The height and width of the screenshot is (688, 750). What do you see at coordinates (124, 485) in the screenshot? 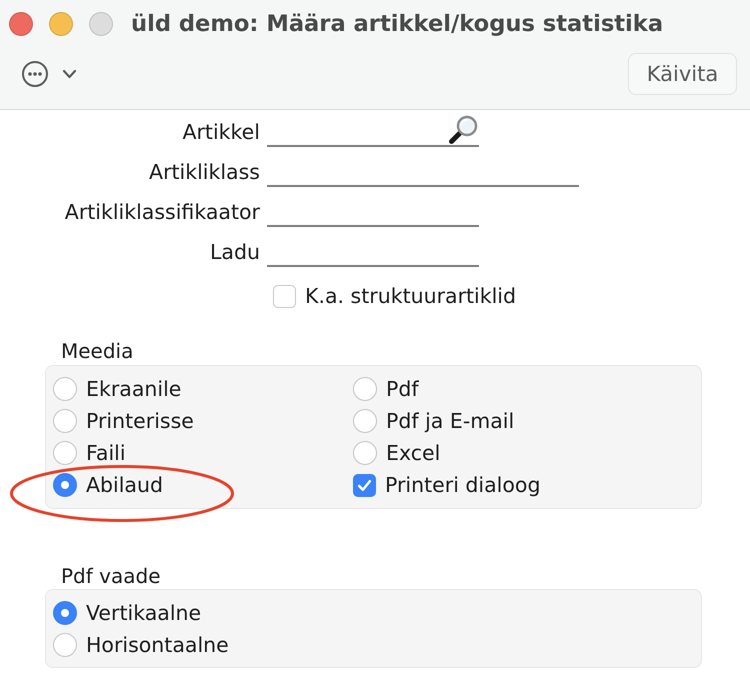
I see `radio-label: Abilaud` at bounding box center [124, 485].